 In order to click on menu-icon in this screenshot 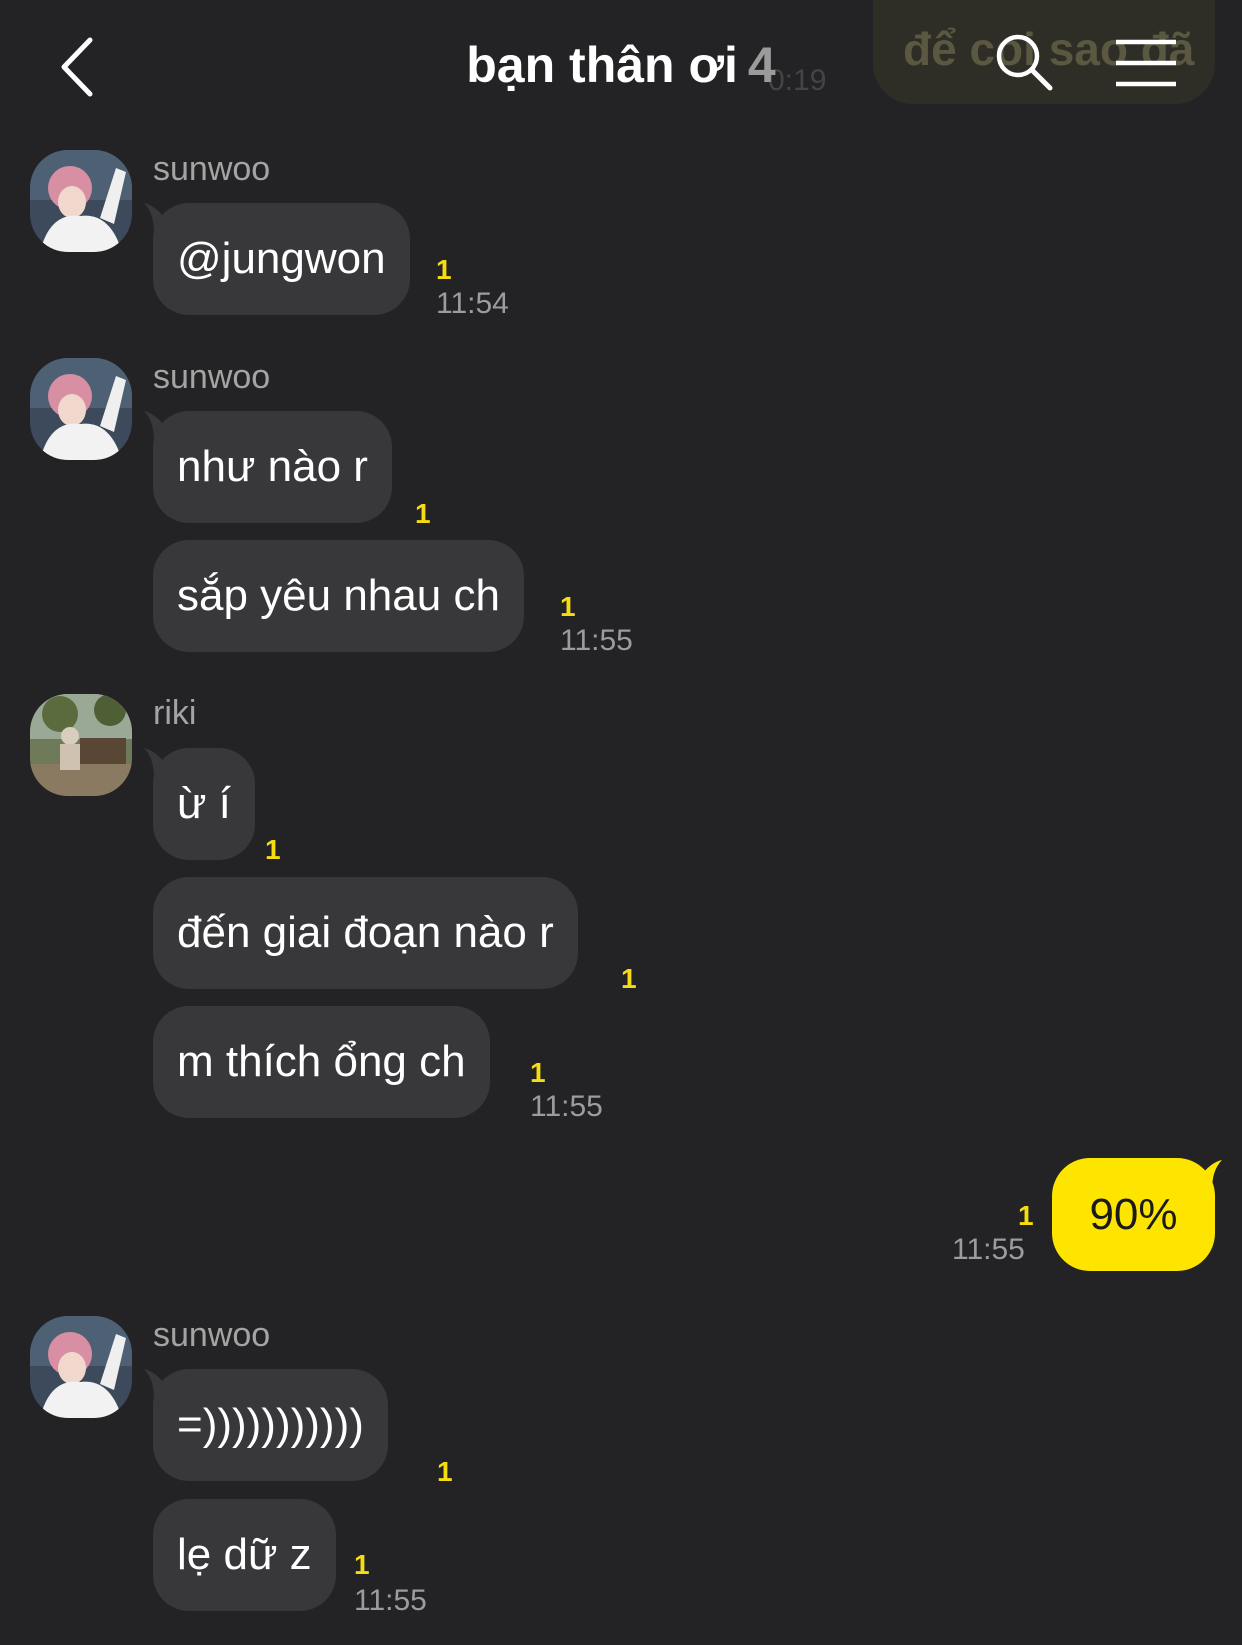, I will do `click(1146, 63)`.